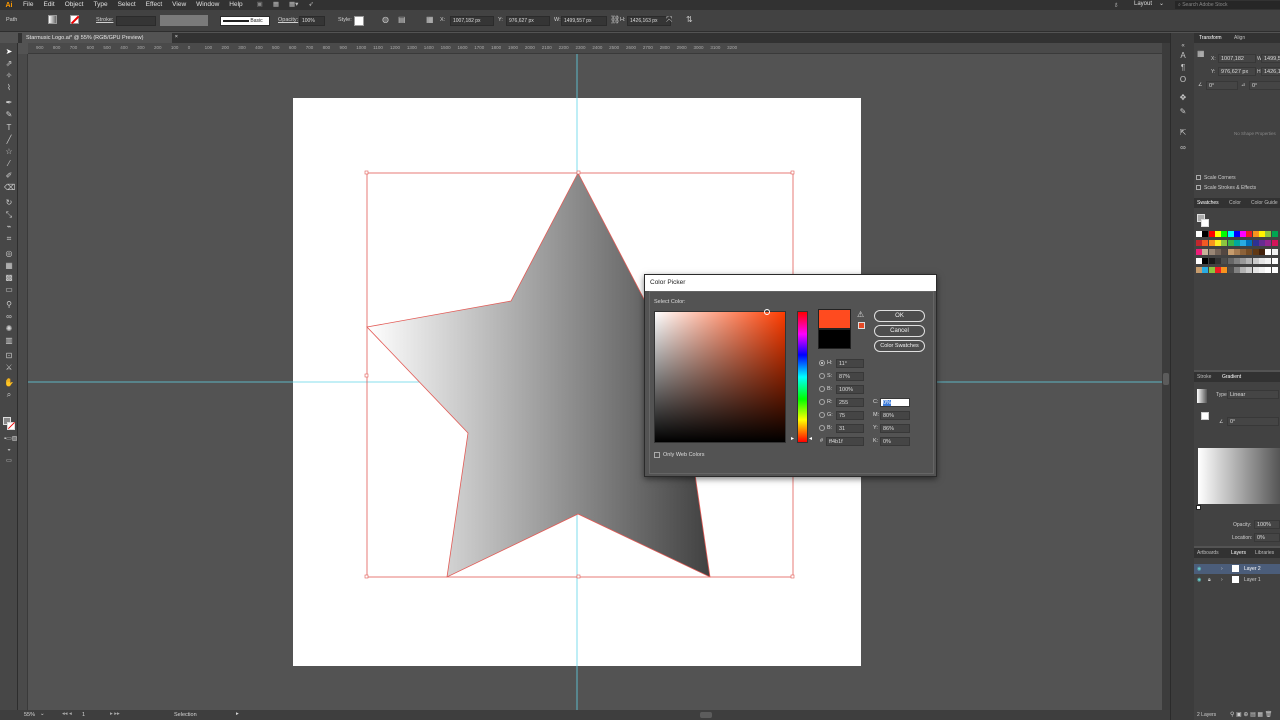 The height and width of the screenshot is (720, 1280). What do you see at coordinates (1237, 569) in the screenshot?
I see `layer-row: ◉ › Layer 2` at bounding box center [1237, 569].